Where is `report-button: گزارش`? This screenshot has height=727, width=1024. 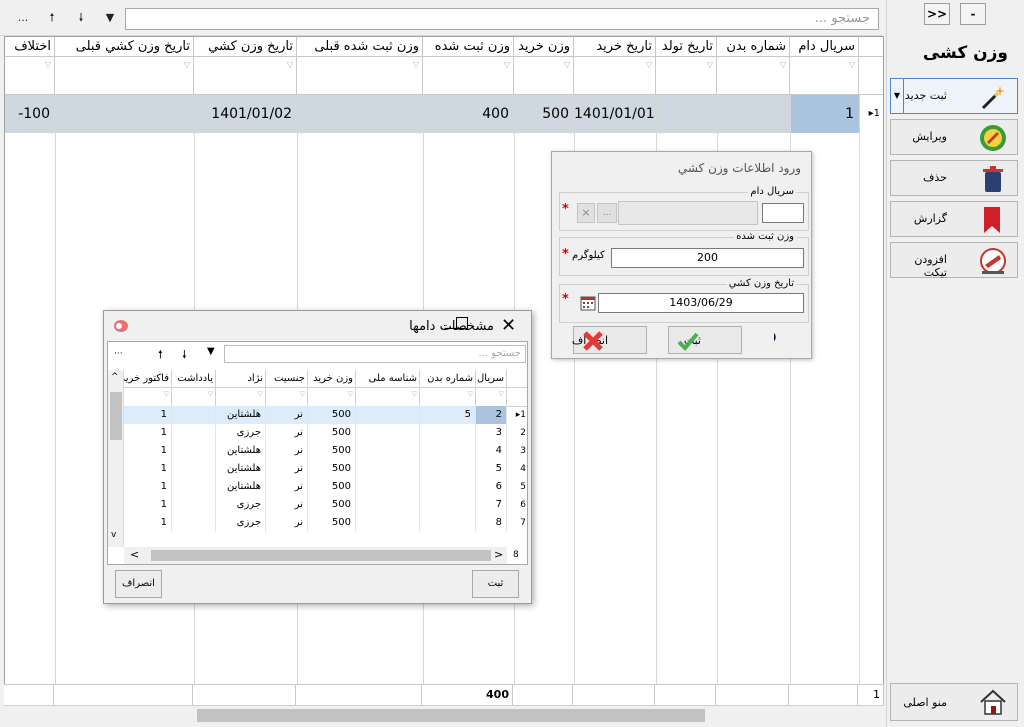 report-button: گزارش is located at coordinates (954, 219).